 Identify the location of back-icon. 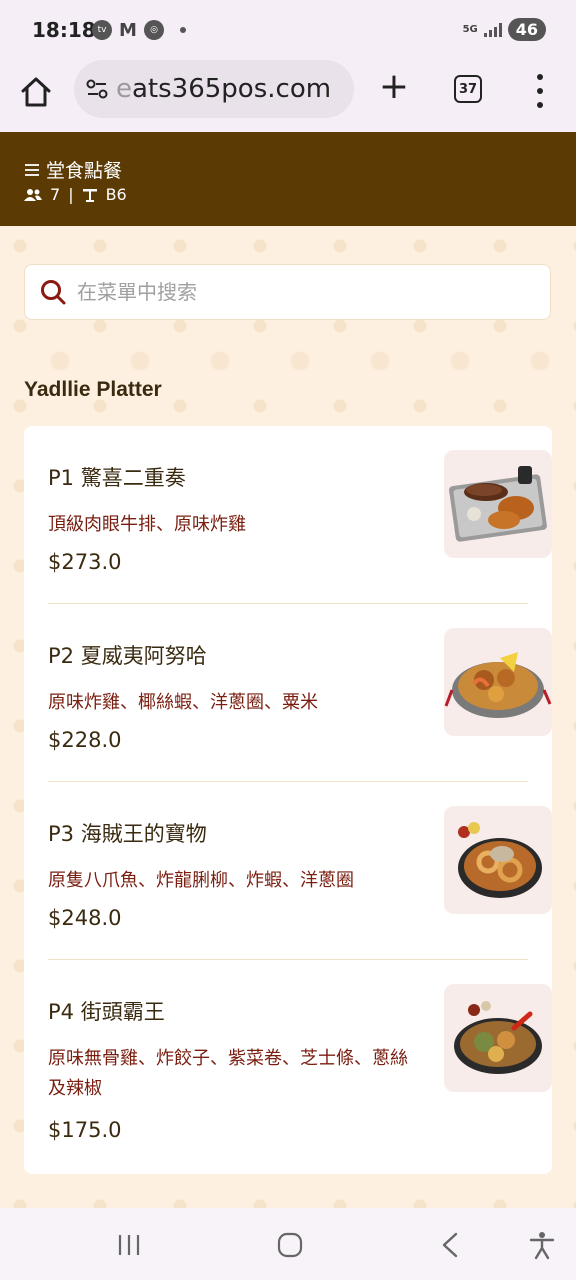
(451, 1245).